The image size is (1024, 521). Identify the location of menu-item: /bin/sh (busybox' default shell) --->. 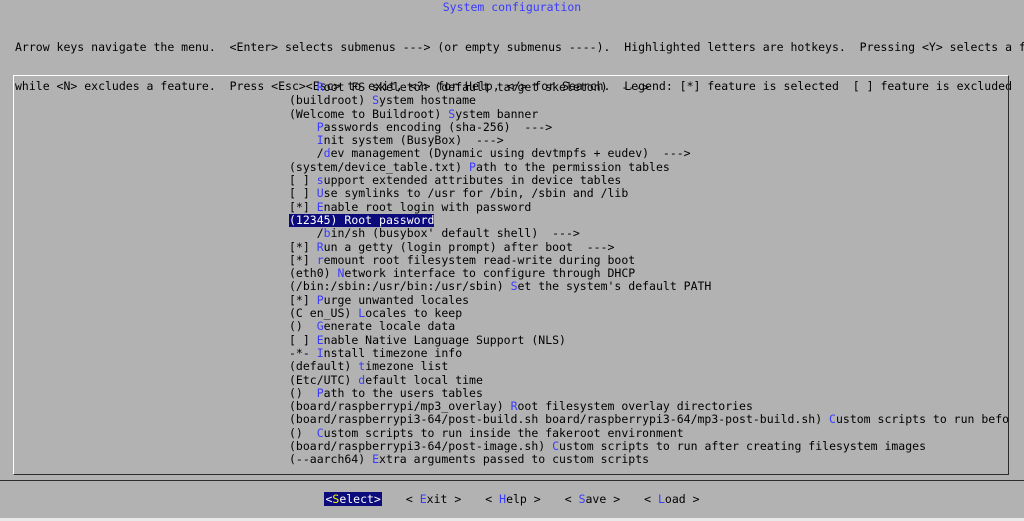
(649, 233).